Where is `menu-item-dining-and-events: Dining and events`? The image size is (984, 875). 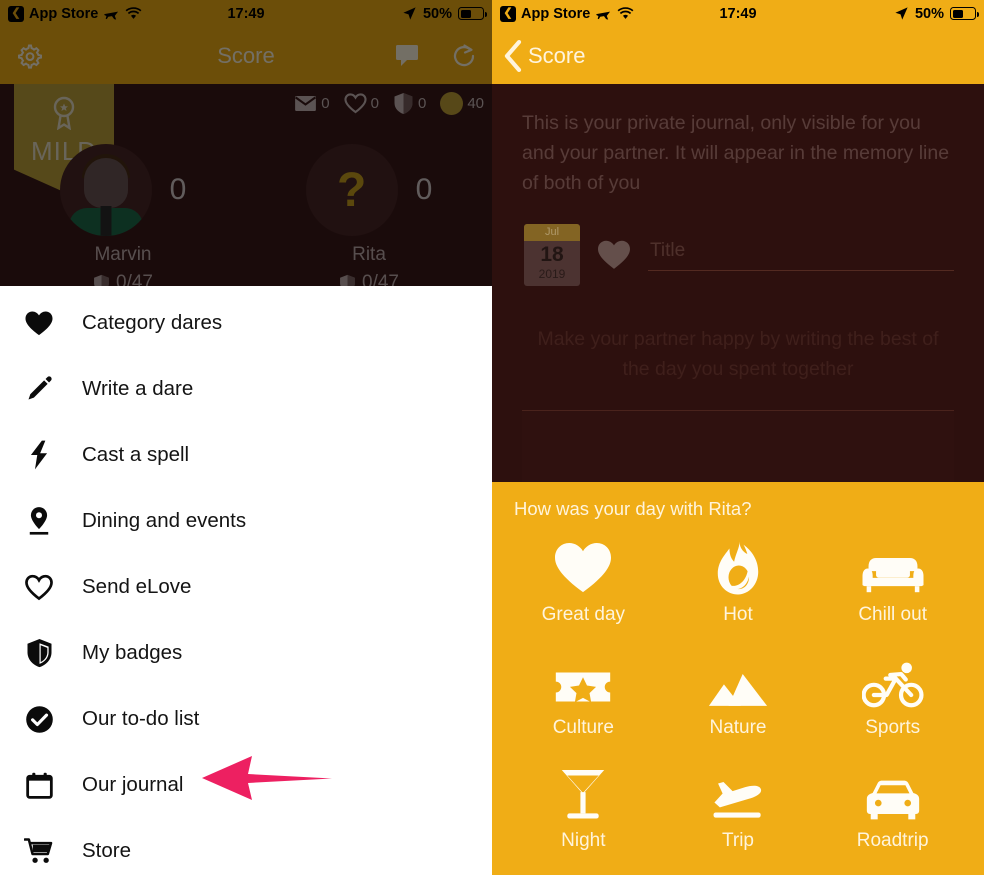
menu-item-dining-and-events: Dining and events is located at coordinates (246, 521).